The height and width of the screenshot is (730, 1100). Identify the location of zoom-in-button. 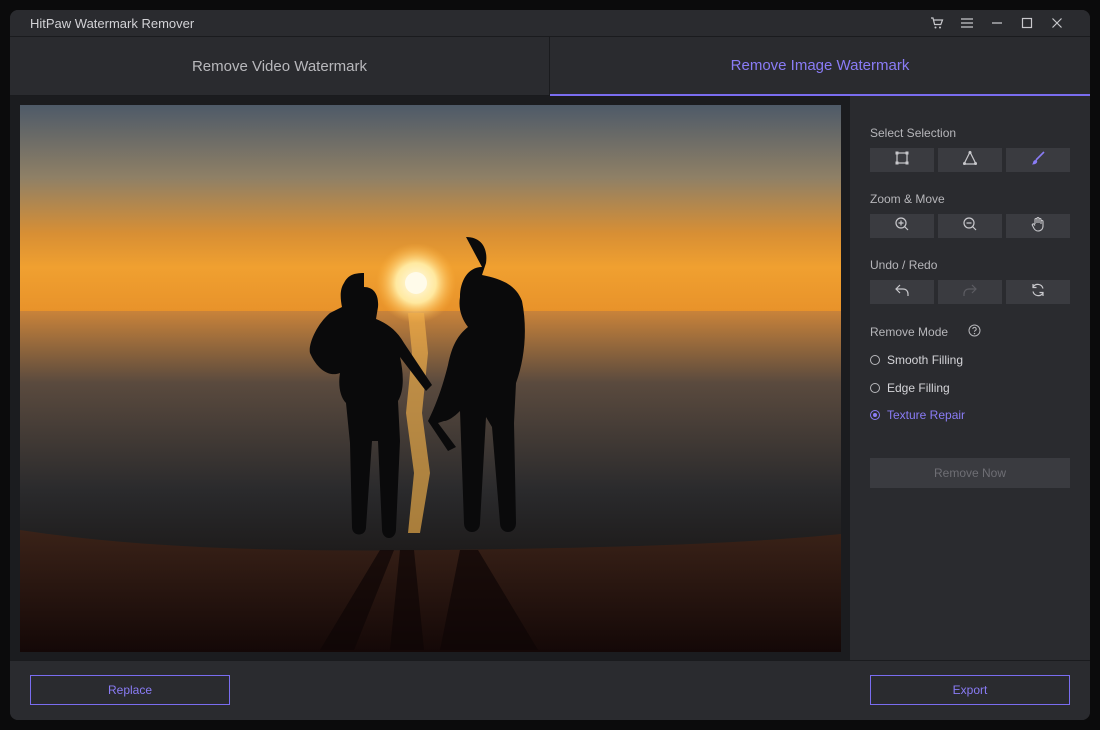
(902, 226).